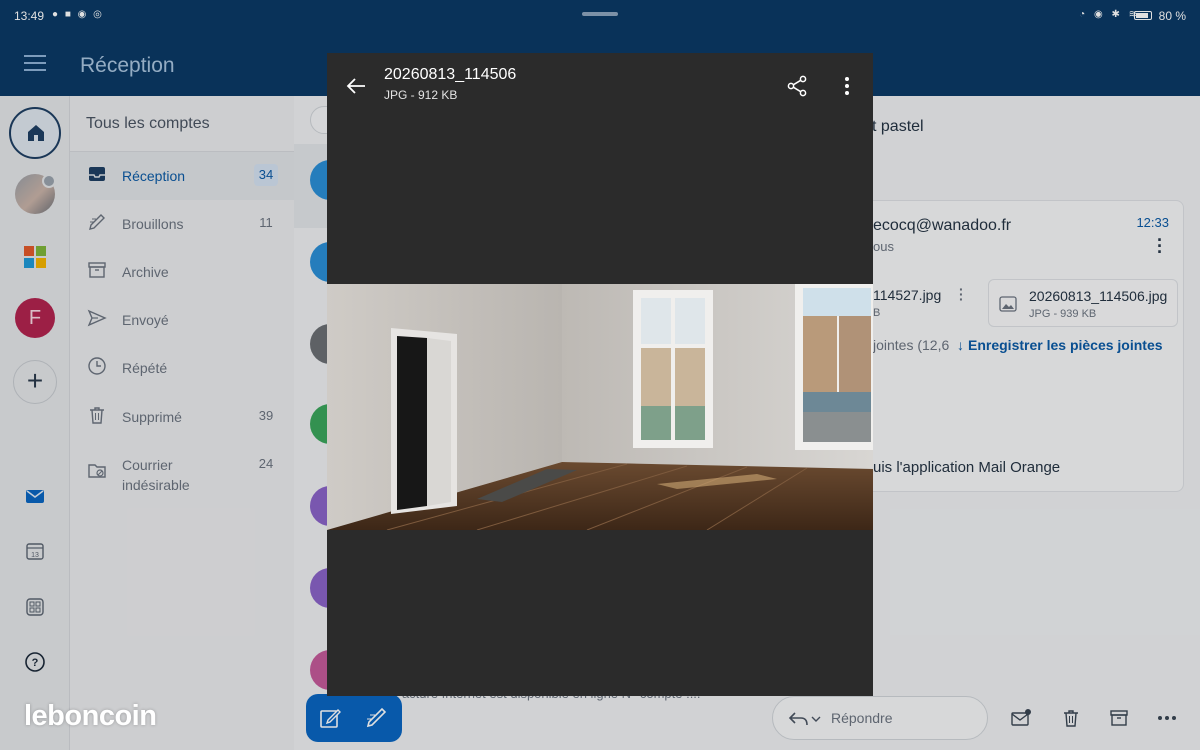 The height and width of the screenshot is (750, 1200). I want to click on image-details: JPG - 912 KB, so click(421, 95).